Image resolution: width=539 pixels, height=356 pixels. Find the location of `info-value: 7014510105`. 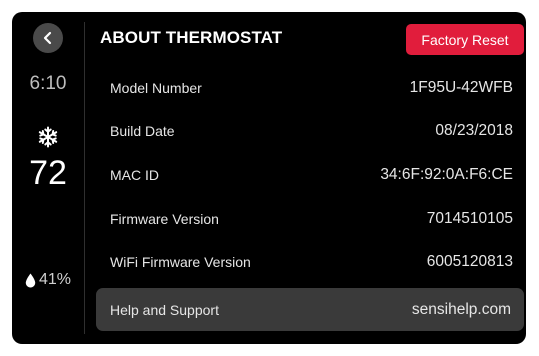

info-value: 7014510105 is located at coordinates (469, 218).